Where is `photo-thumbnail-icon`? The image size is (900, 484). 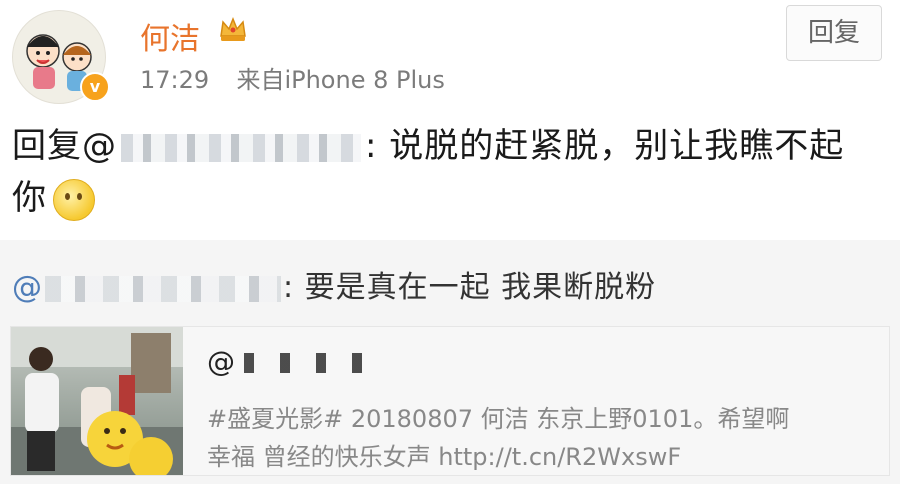 photo-thumbnail-icon is located at coordinates (97, 401).